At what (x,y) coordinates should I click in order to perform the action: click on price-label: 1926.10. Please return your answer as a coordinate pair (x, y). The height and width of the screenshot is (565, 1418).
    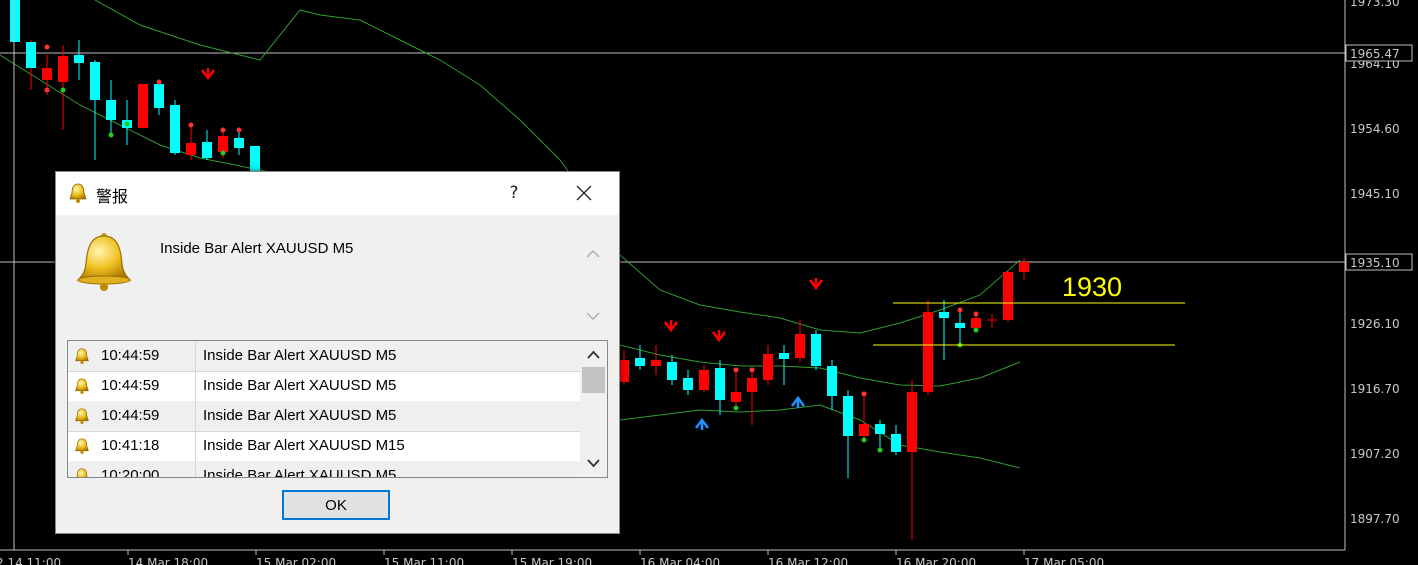
    Looking at the image, I should click on (1375, 324).